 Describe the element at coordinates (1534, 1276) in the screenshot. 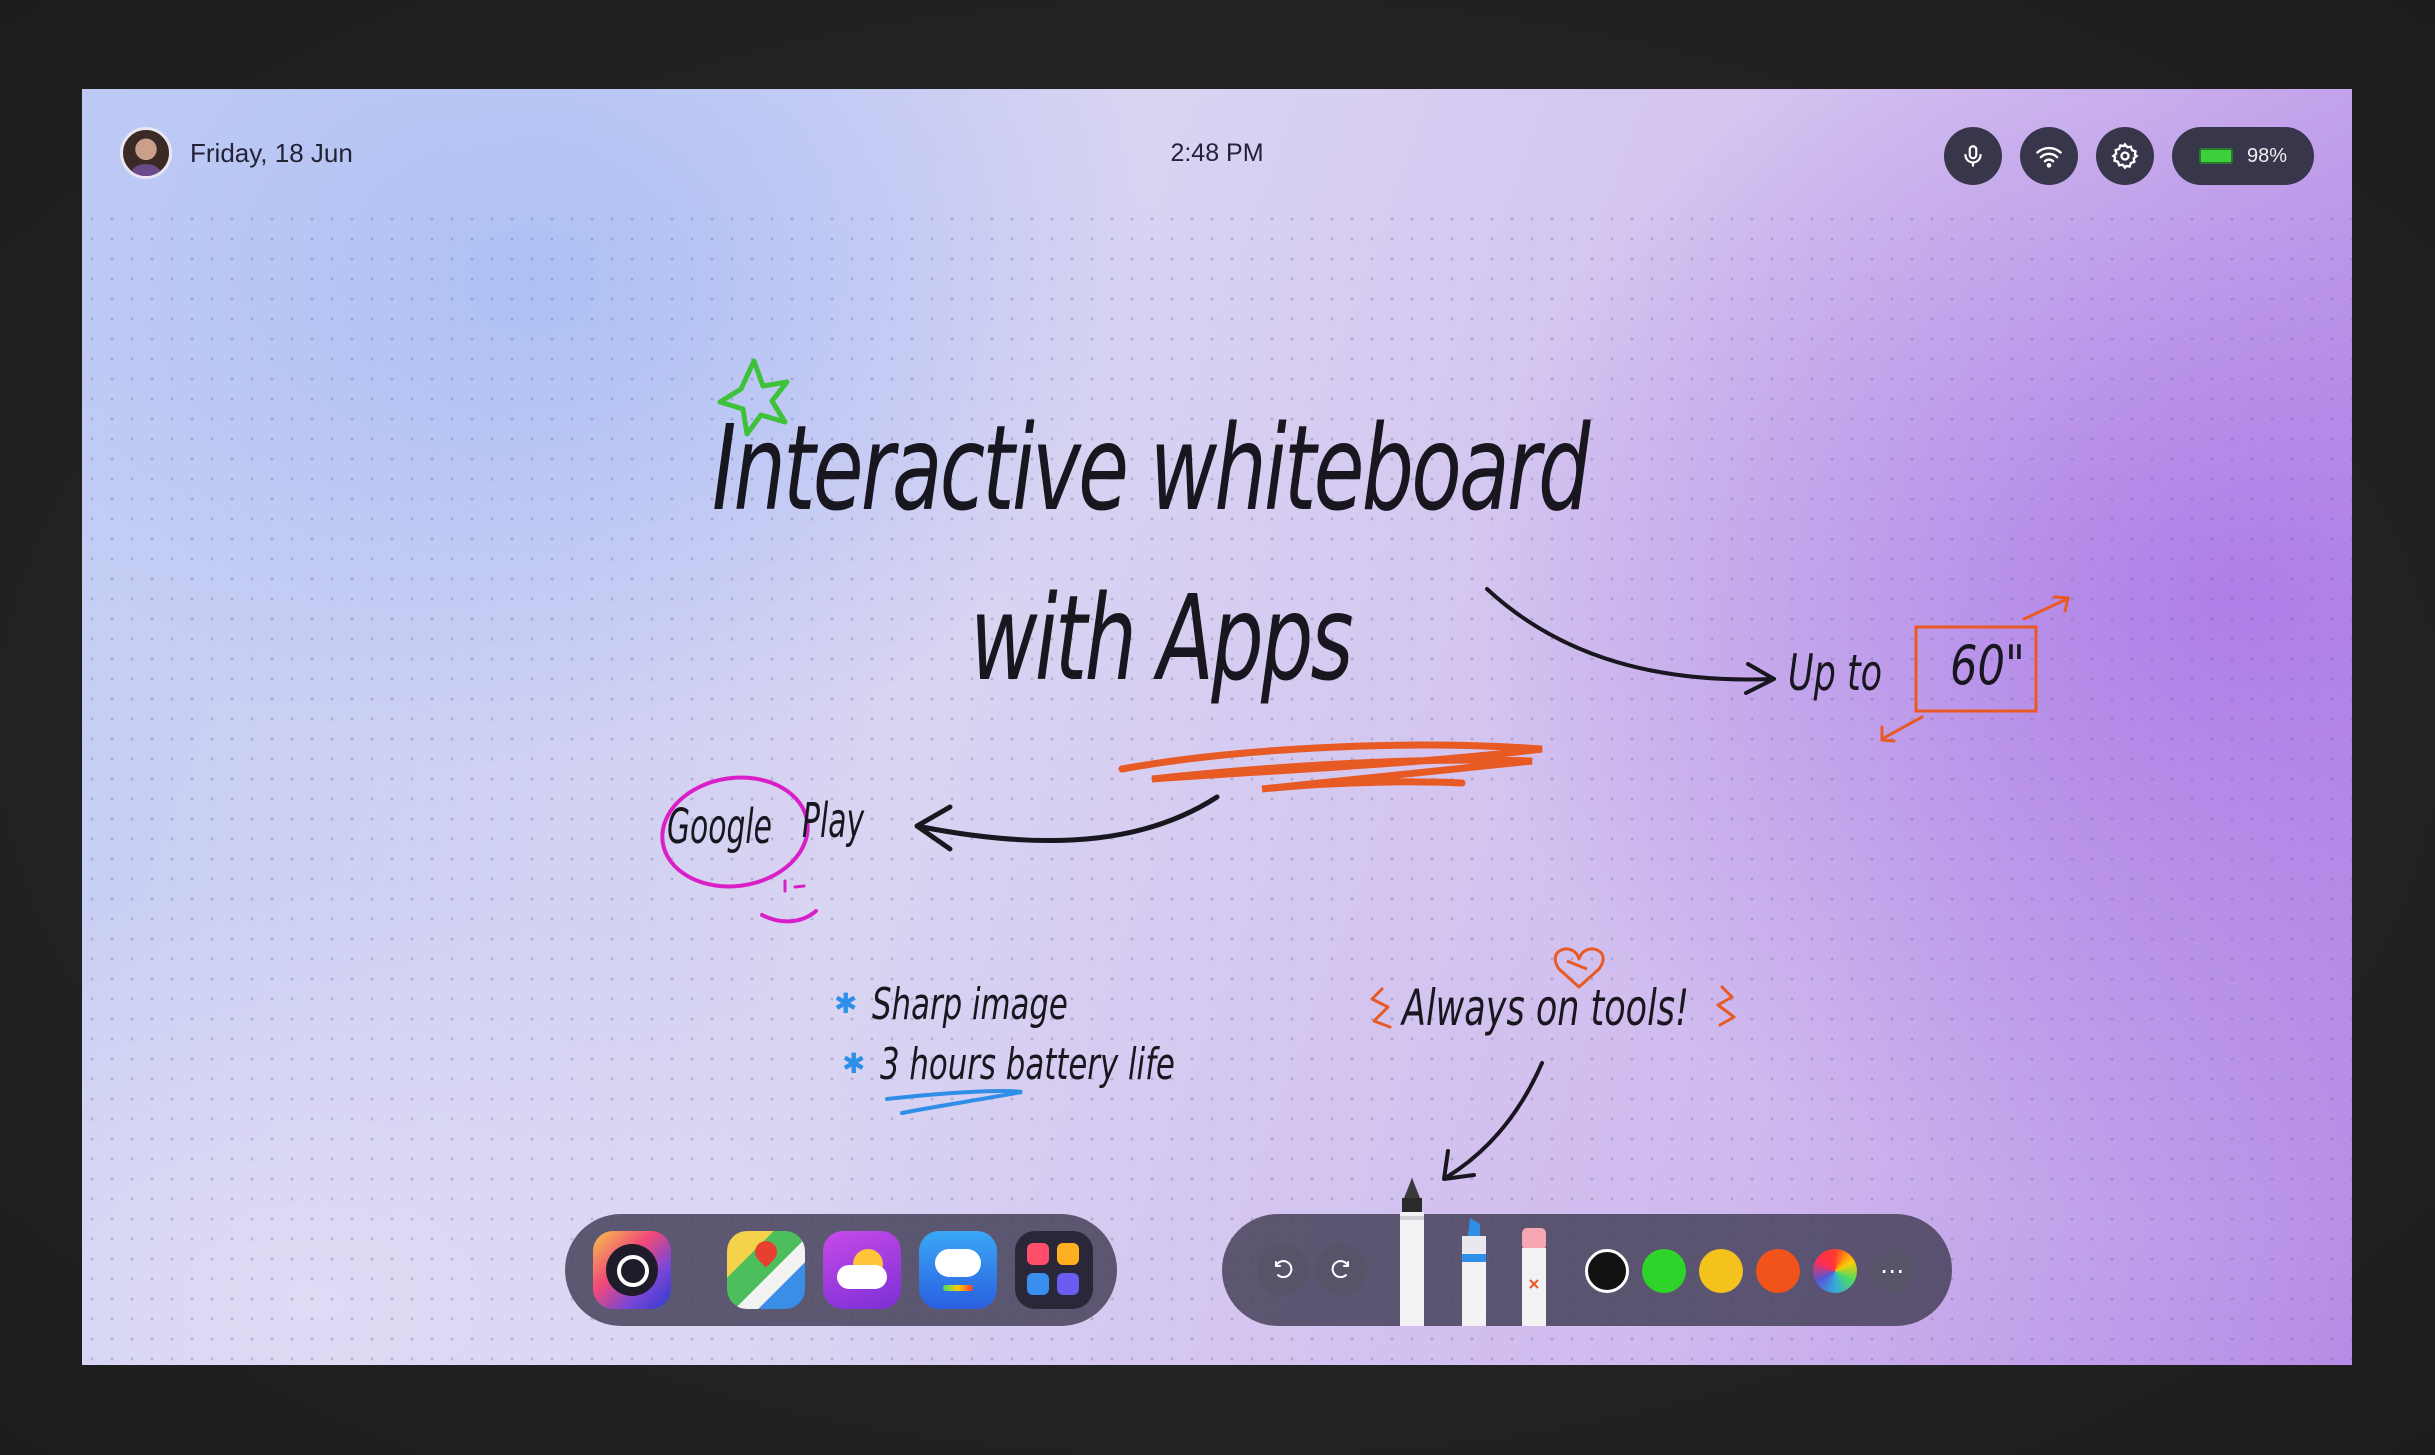

I see `eraser-tool` at that location.